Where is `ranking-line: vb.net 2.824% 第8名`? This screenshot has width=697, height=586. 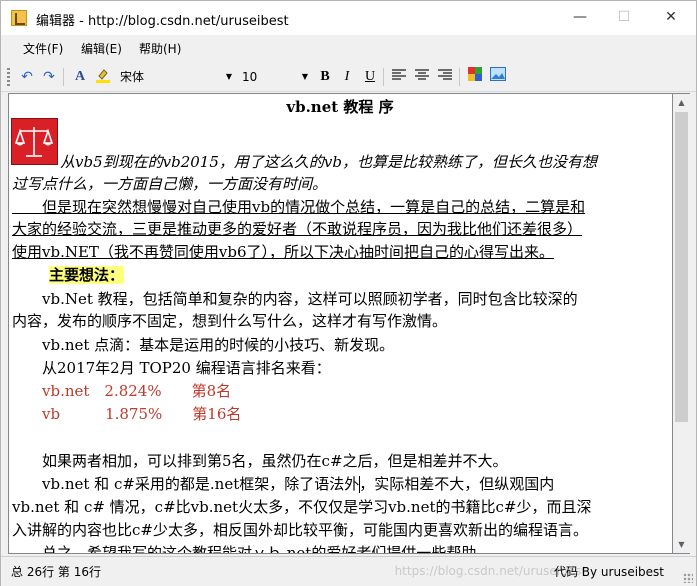
ranking-line: vb.net 2.824% 第8名 is located at coordinates (122, 391).